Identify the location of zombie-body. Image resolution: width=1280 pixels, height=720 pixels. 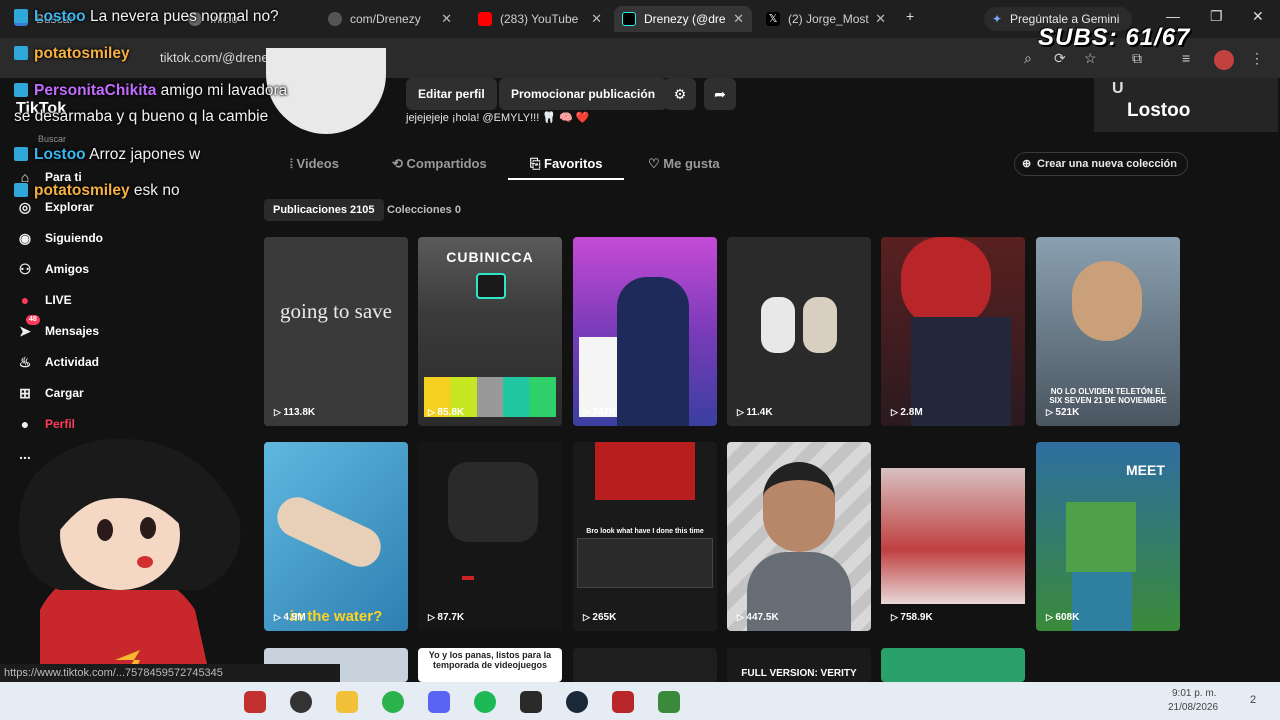
(1102, 601).